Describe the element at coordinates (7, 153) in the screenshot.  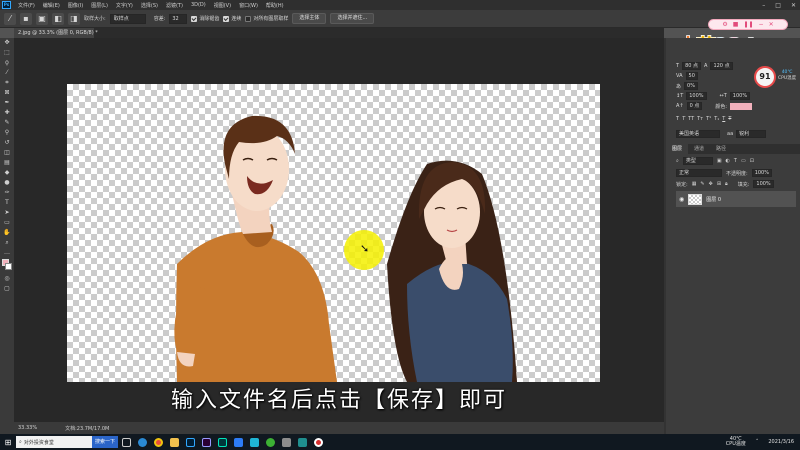
I see `eraser-tool-icon: ◫` at that location.